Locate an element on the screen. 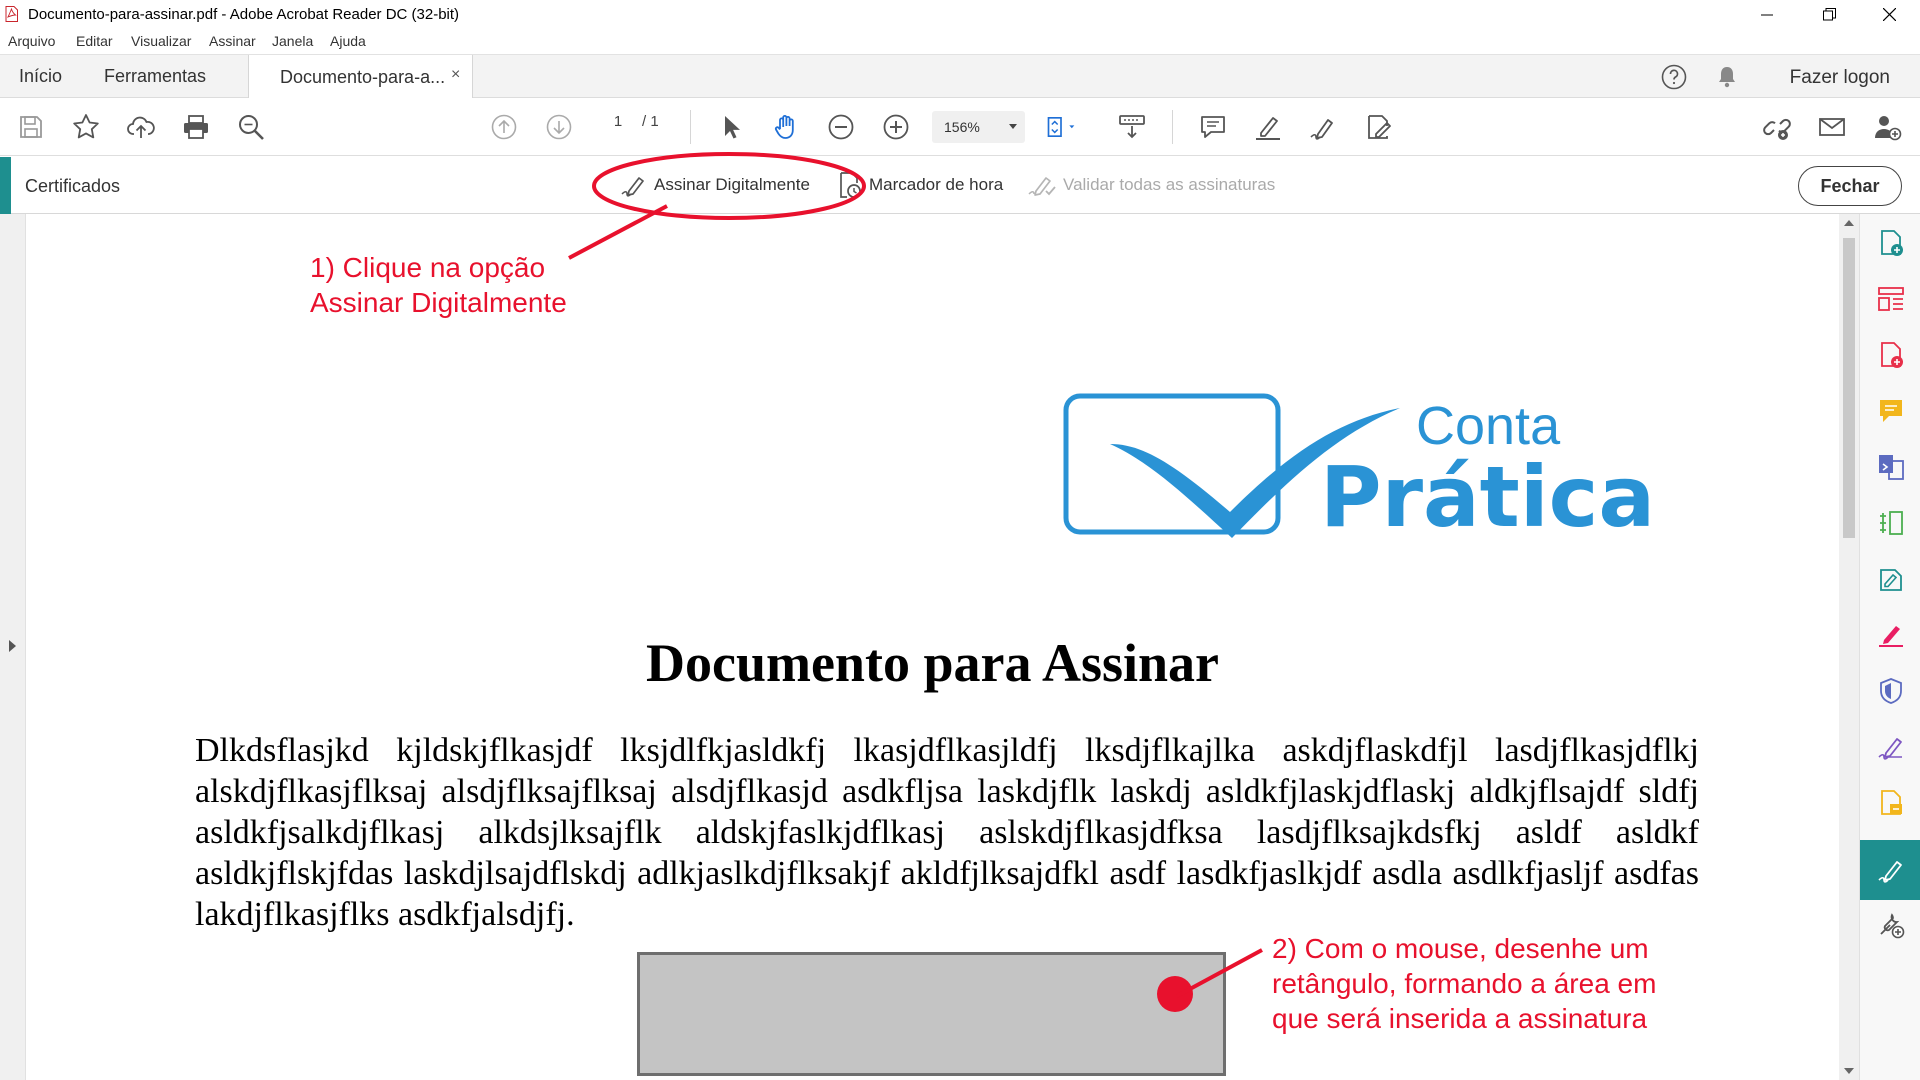  certificates-sign-icon is located at coordinates (1891, 747).